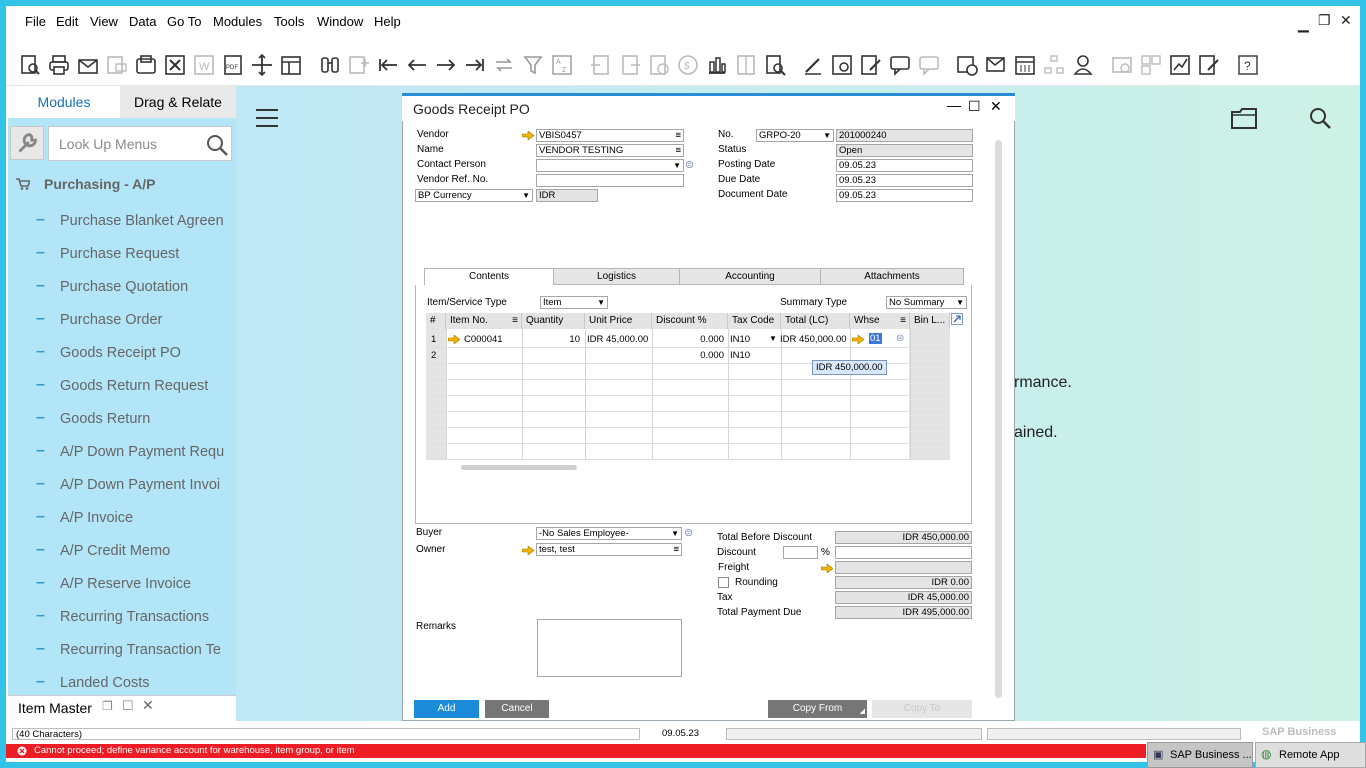 The width and height of the screenshot is (1366, 768). Describe the element at coordinates (122, 287) in the screenshot. I see `sidebar-item: – Purchase Quotation` at that location.